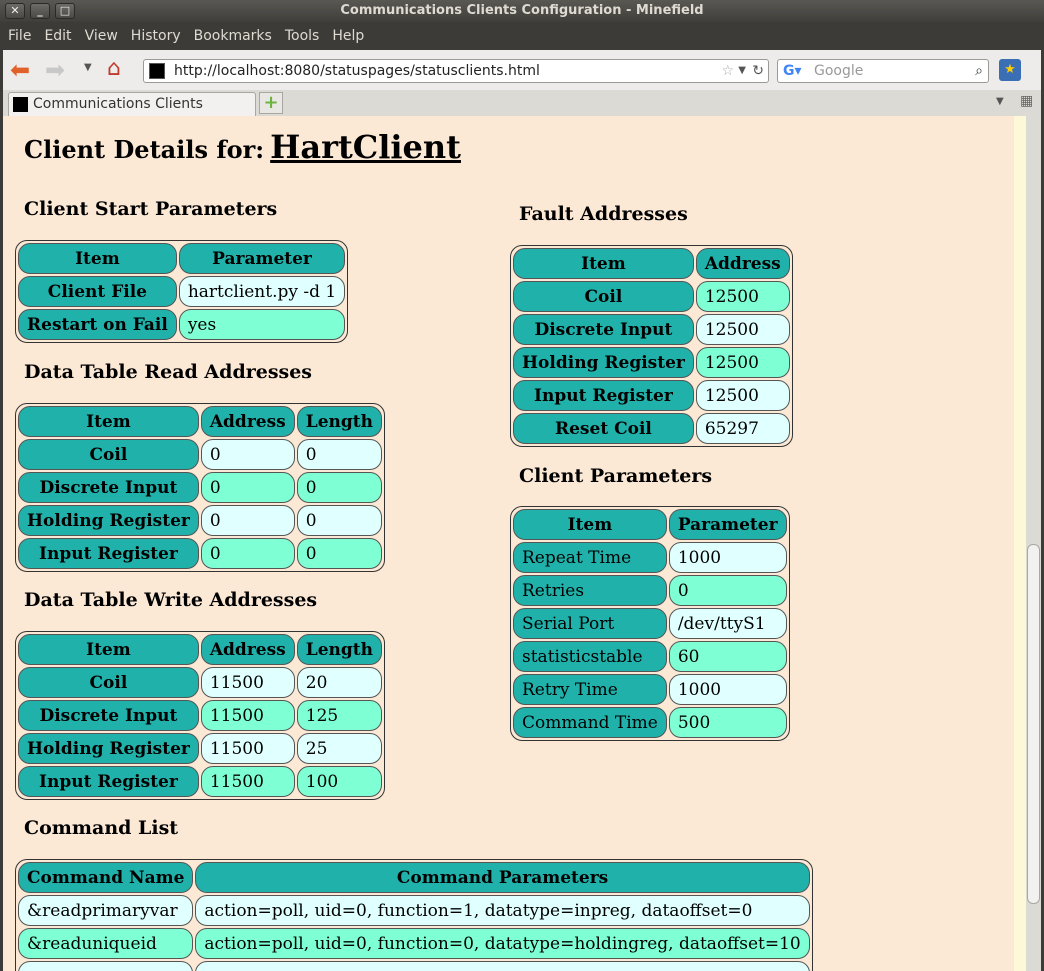  I want to click on tab-list-dropdown-icon: ▼, so click(1000, 101).